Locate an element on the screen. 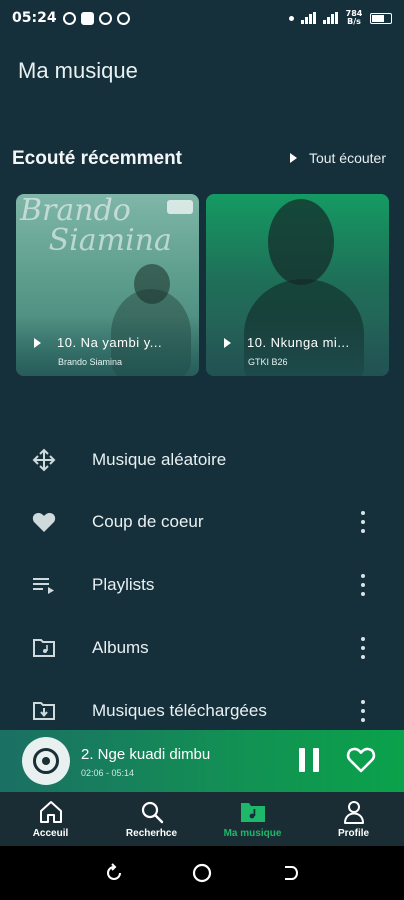 This screenshot has height=900, width=404. nav-label: Acceuil is located at coordinates (50, 833).